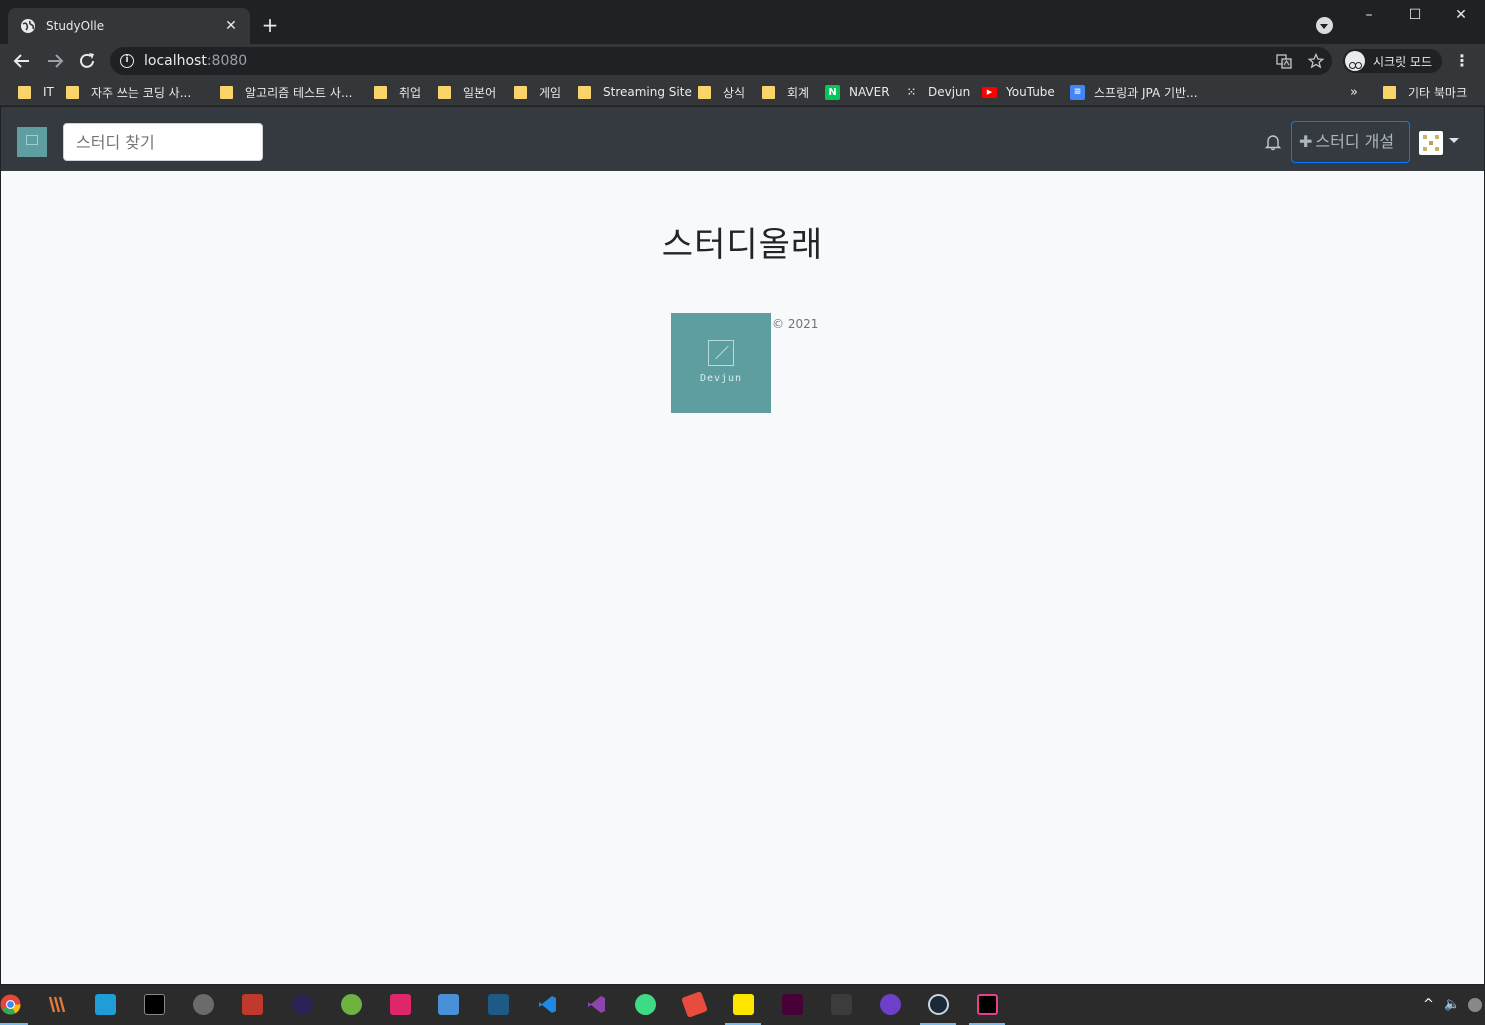 The image size is (1485, 1025). Describe the element at coordinates (742, 245) in the screenshot. I see `page-title: 스터디올래` at that location.